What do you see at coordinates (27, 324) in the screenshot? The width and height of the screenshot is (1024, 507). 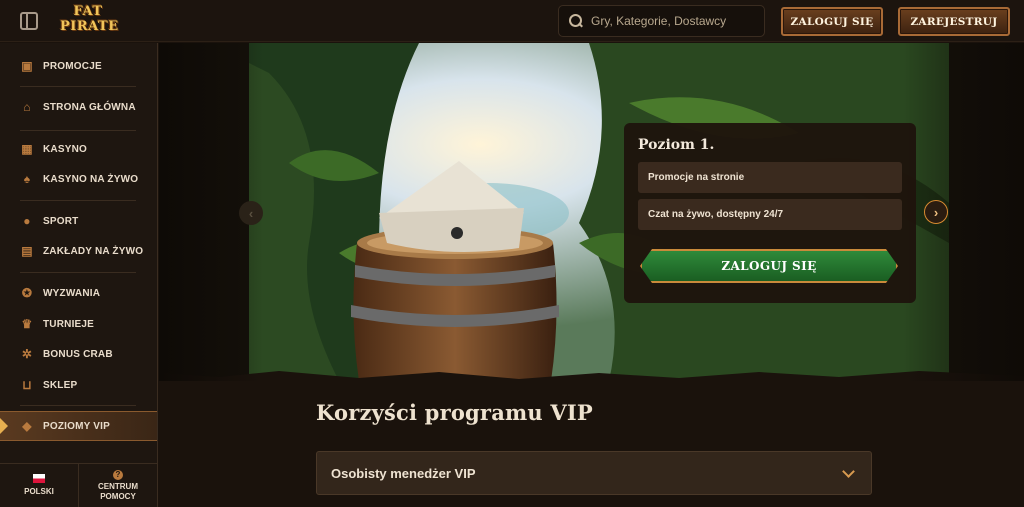 I see `trophy-icon: ♛` at bounding box center [27, 324].